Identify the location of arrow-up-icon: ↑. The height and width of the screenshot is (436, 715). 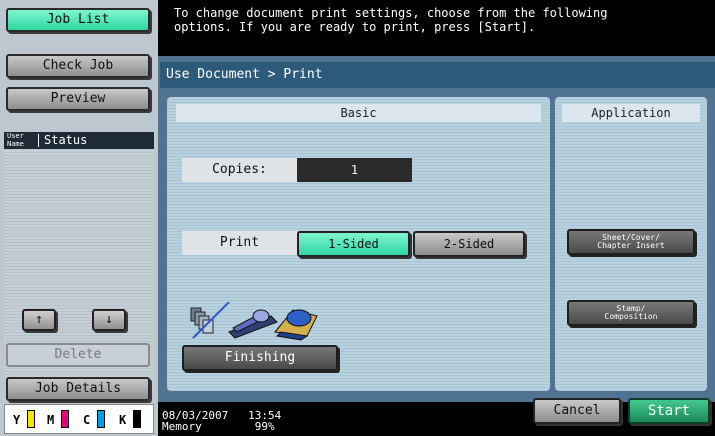
(39, 319).